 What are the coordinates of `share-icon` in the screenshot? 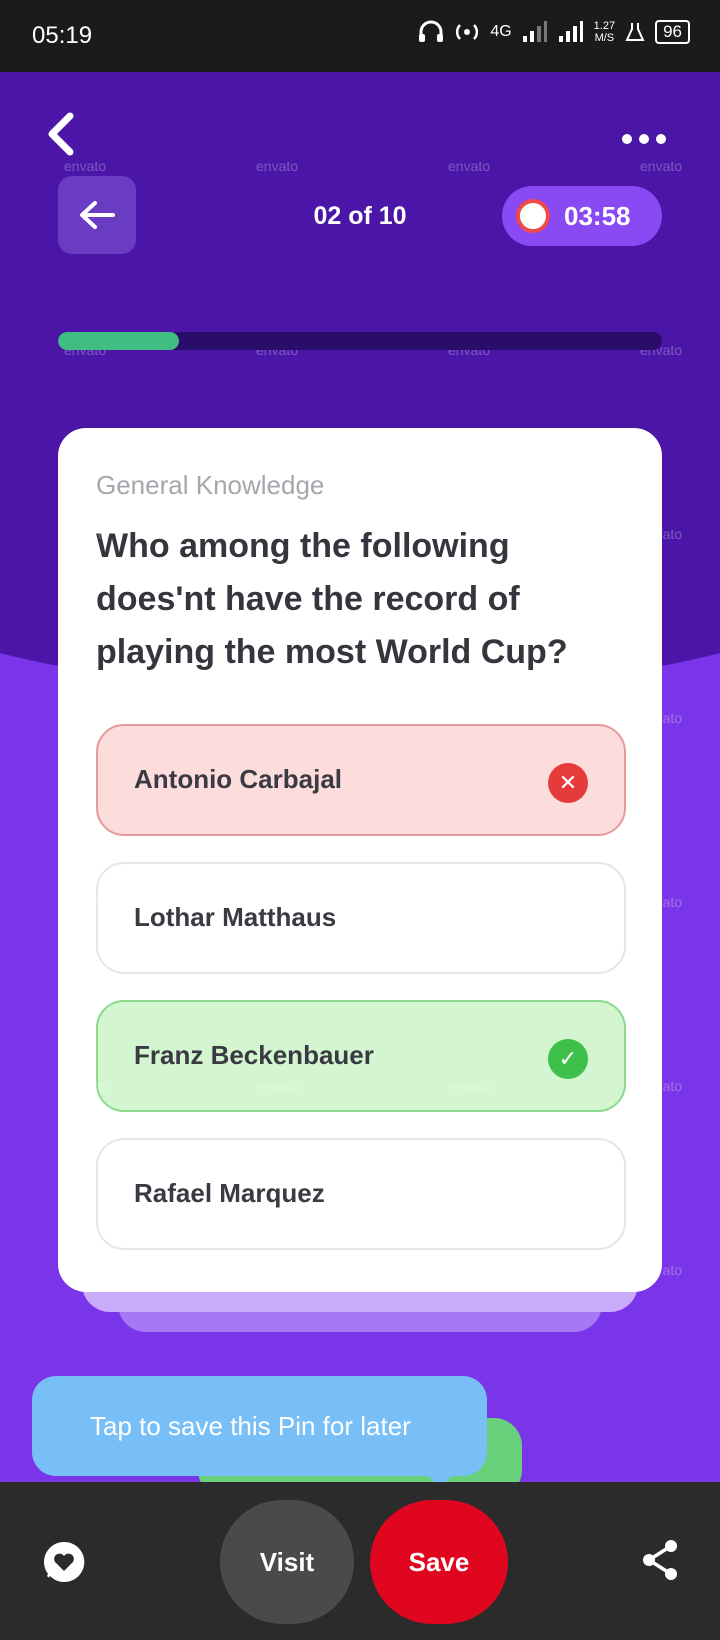 It's located at (660, 1560).